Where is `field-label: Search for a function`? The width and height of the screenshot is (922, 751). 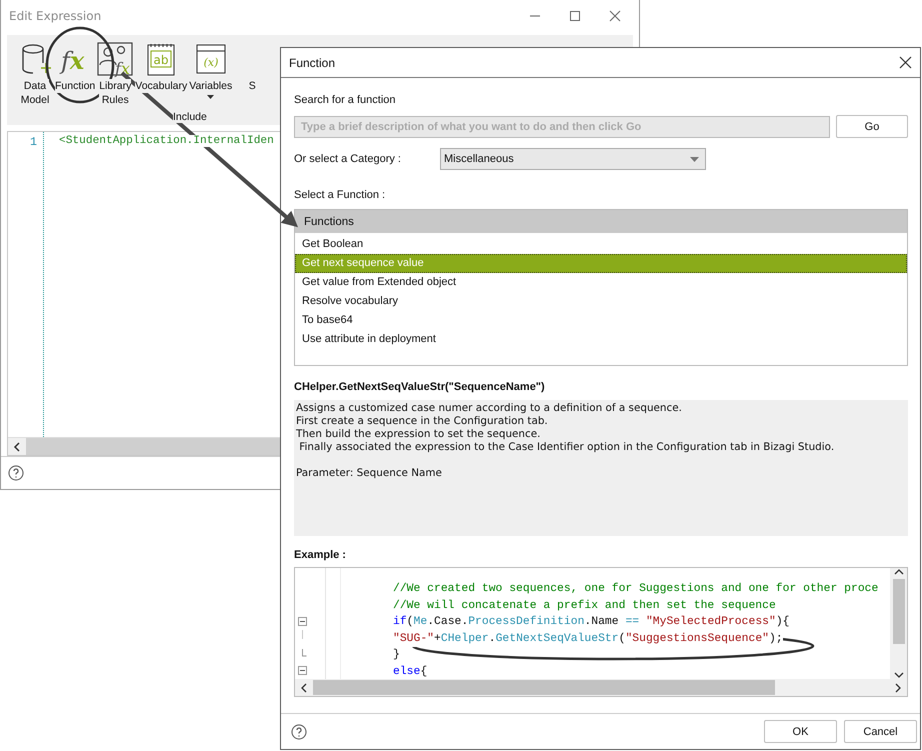 field-label: Search for a function is located at coordinates (345, 100).